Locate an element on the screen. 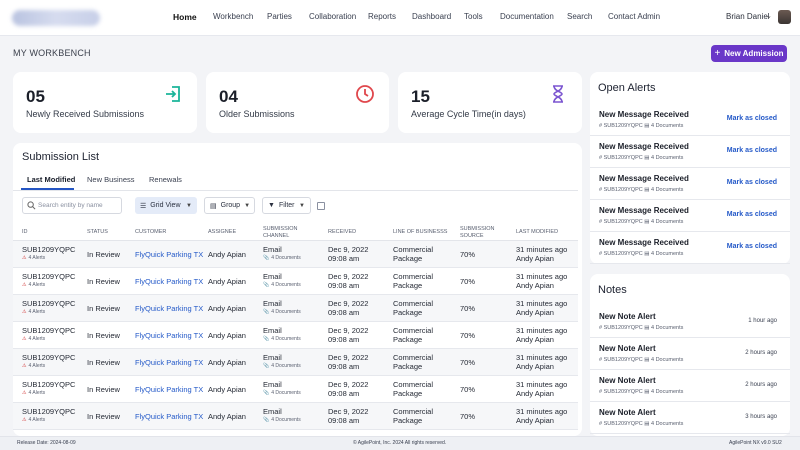 This screenshot has width=800, height=450. stat-card-new-submissions: 05 Newly Received Submissions is located at coordinates (105, 102).